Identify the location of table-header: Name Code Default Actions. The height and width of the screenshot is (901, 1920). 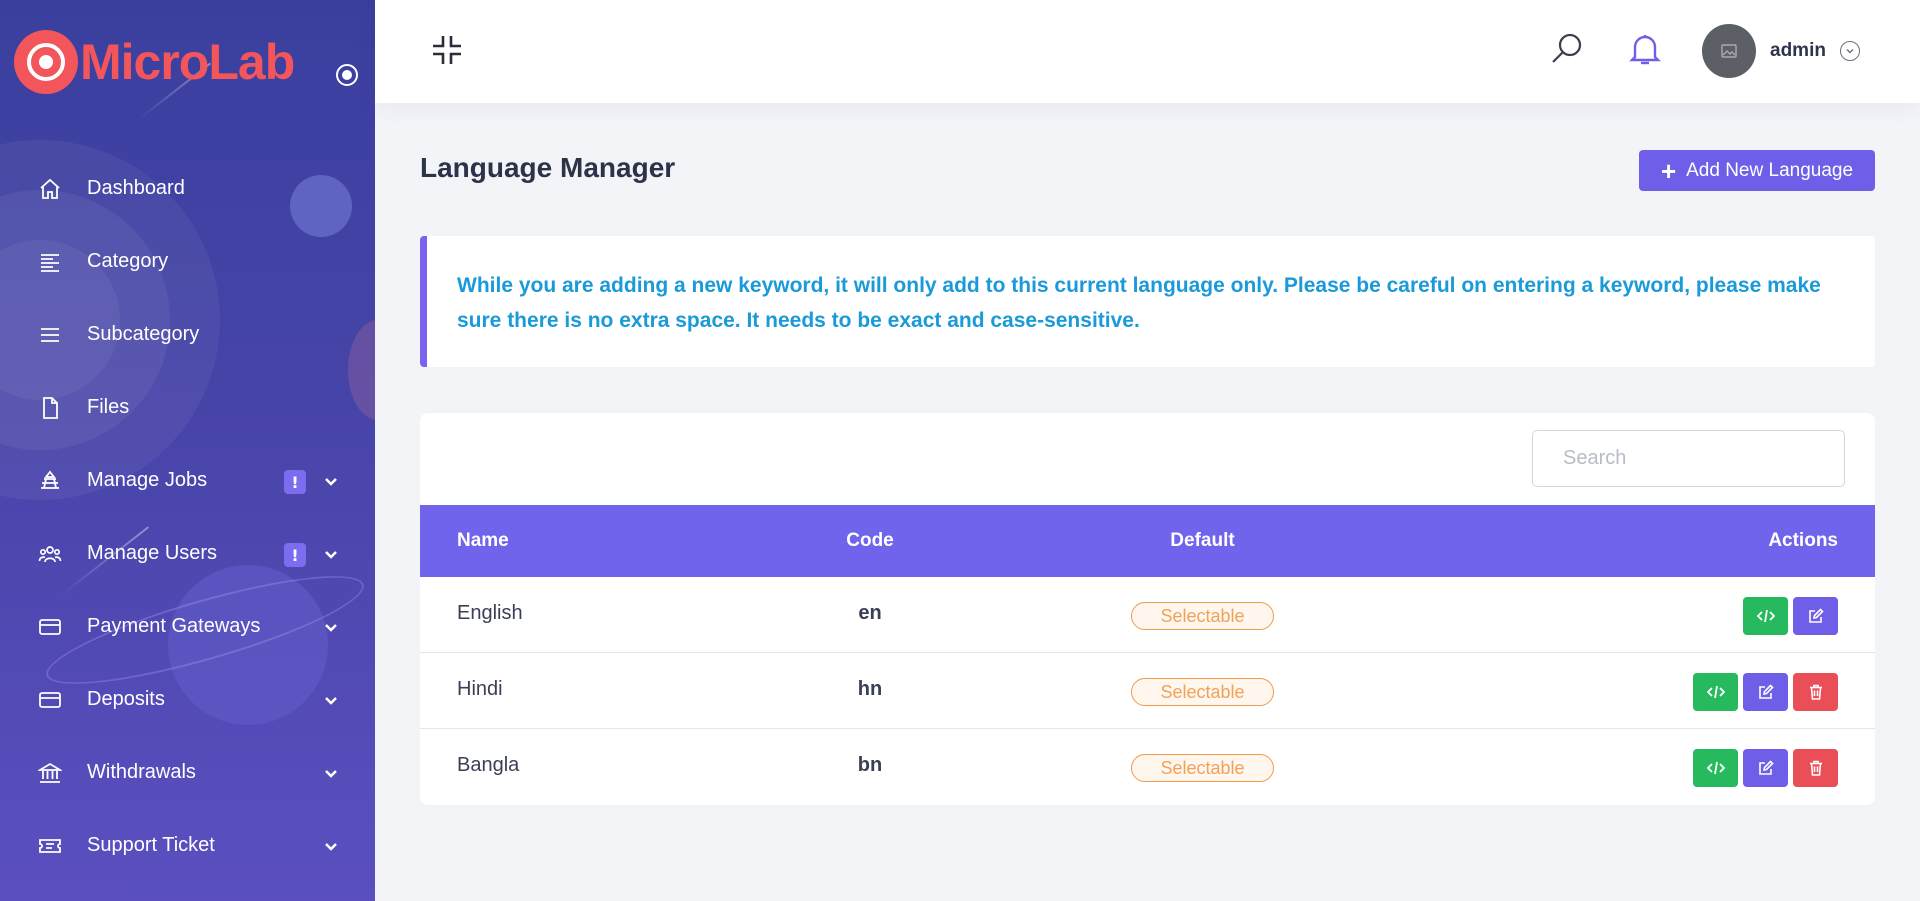
(1147, 541).